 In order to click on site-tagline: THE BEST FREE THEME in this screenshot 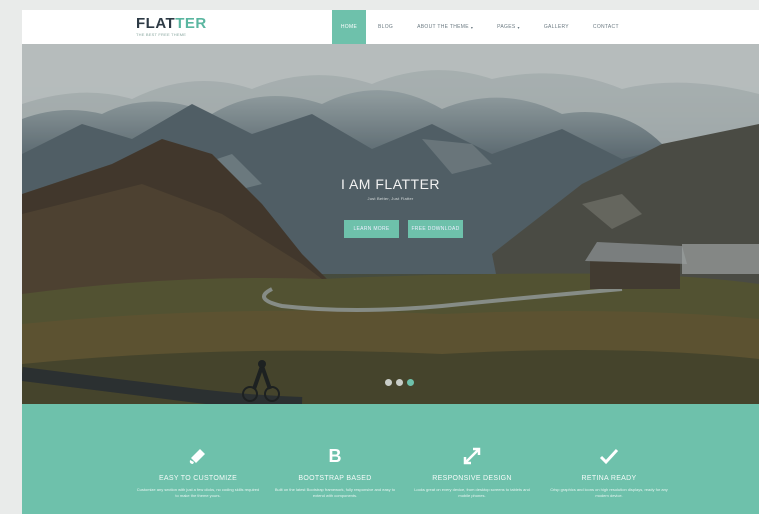, I will do `click(161, 34)`.